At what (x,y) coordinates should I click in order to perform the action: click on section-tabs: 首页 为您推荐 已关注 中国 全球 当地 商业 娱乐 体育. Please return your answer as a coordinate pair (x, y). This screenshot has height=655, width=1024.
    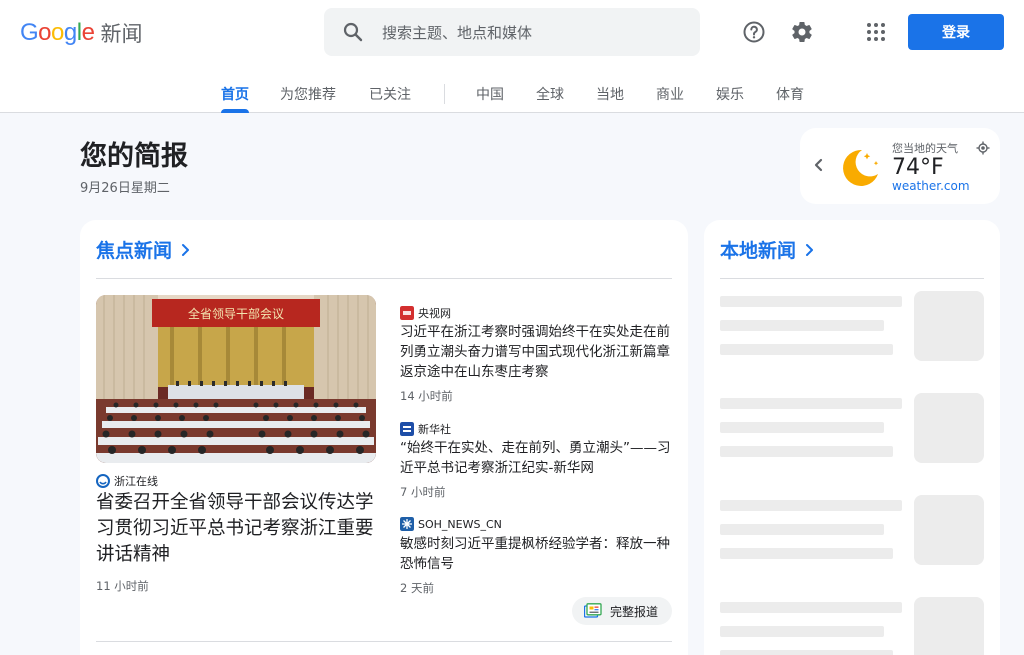
    Looking at the image, I should click on (512, 95).